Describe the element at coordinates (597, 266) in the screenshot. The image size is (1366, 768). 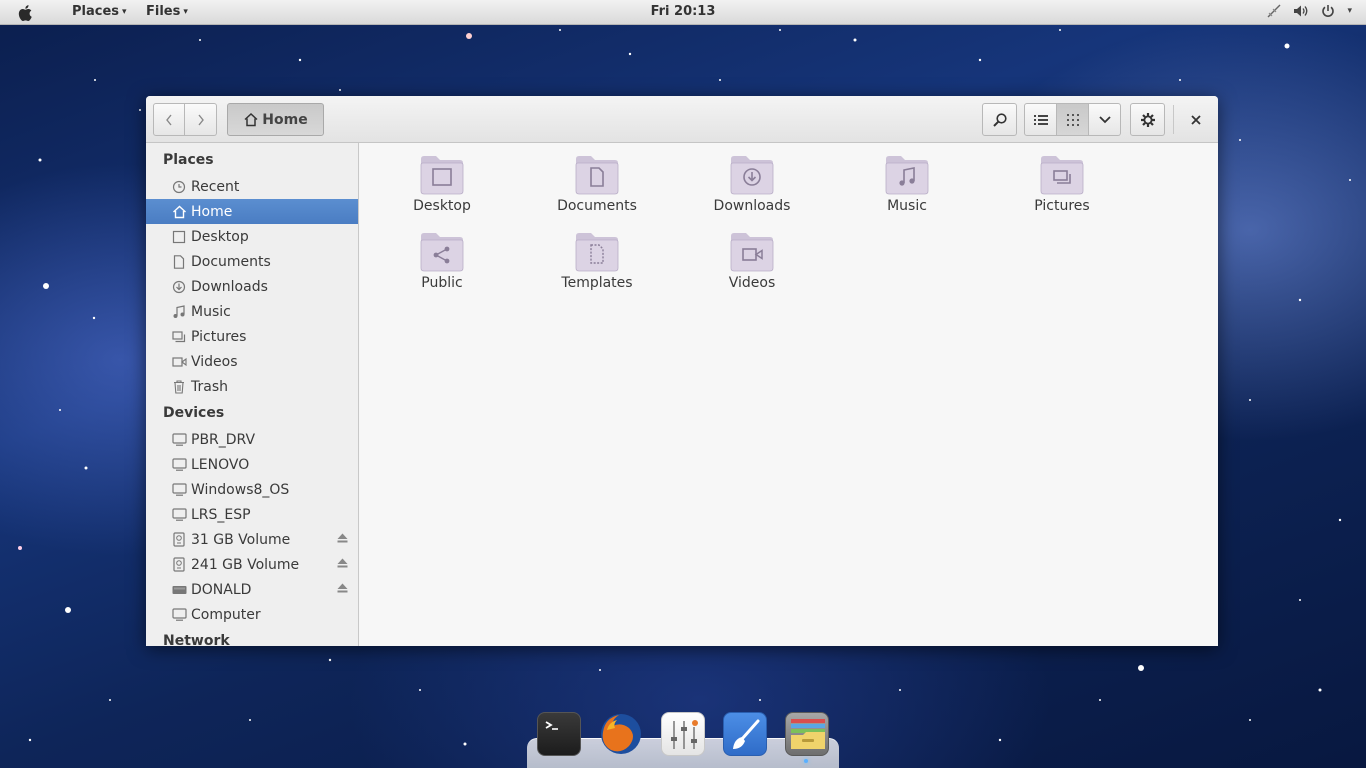
I see `folder-templates: Templates` at that location.